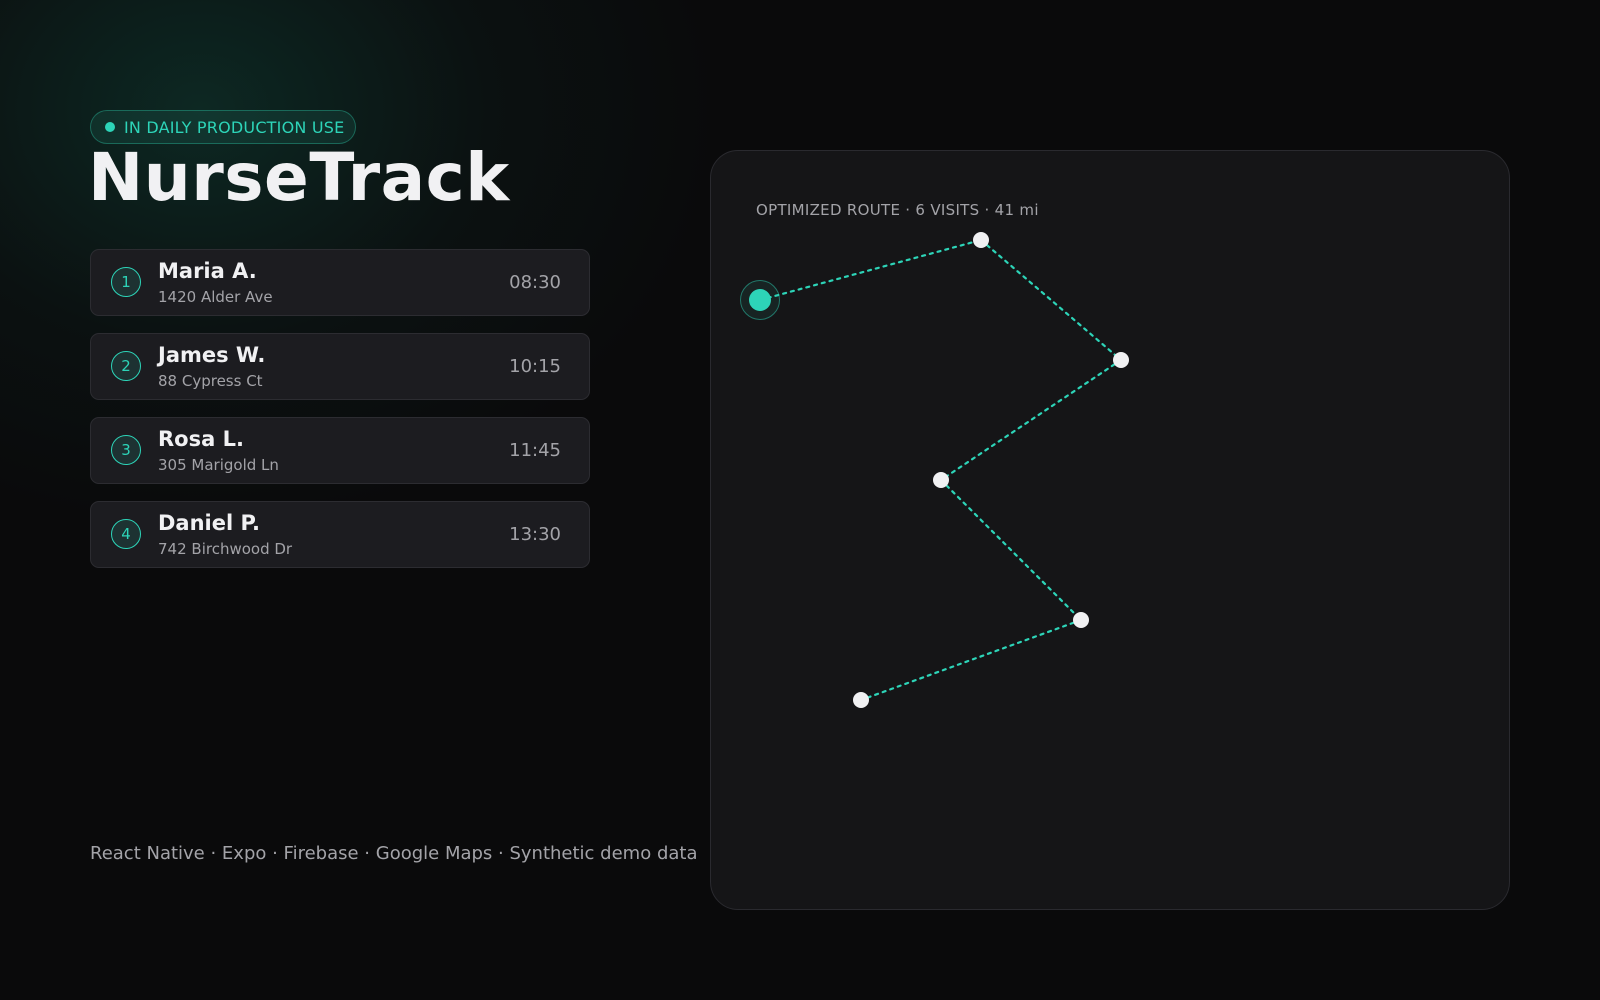 The width and height of the screenshot is (1600, 1000). Describe the element at coordinates (225, 549) in the screenshot. I see `patient-address: 742 Birchwood Dr` at that location.